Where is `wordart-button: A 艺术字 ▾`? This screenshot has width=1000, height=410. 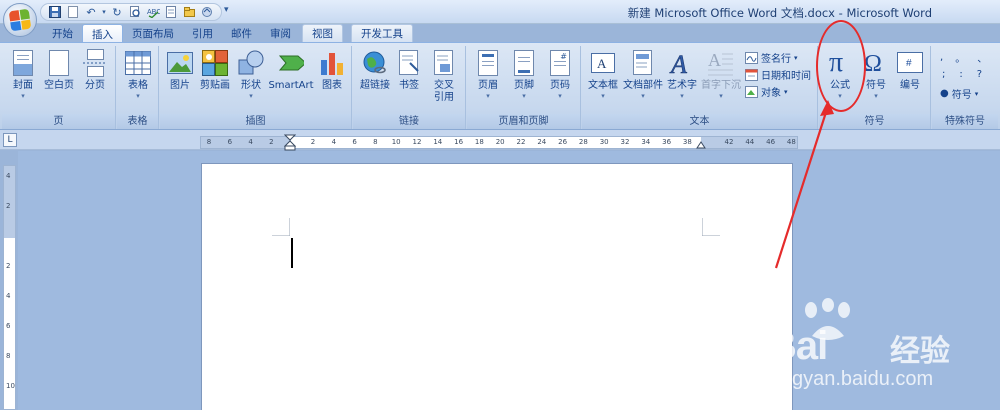
wordart-button: A 艺术字 ▾ is located at coordinates (682, 74).